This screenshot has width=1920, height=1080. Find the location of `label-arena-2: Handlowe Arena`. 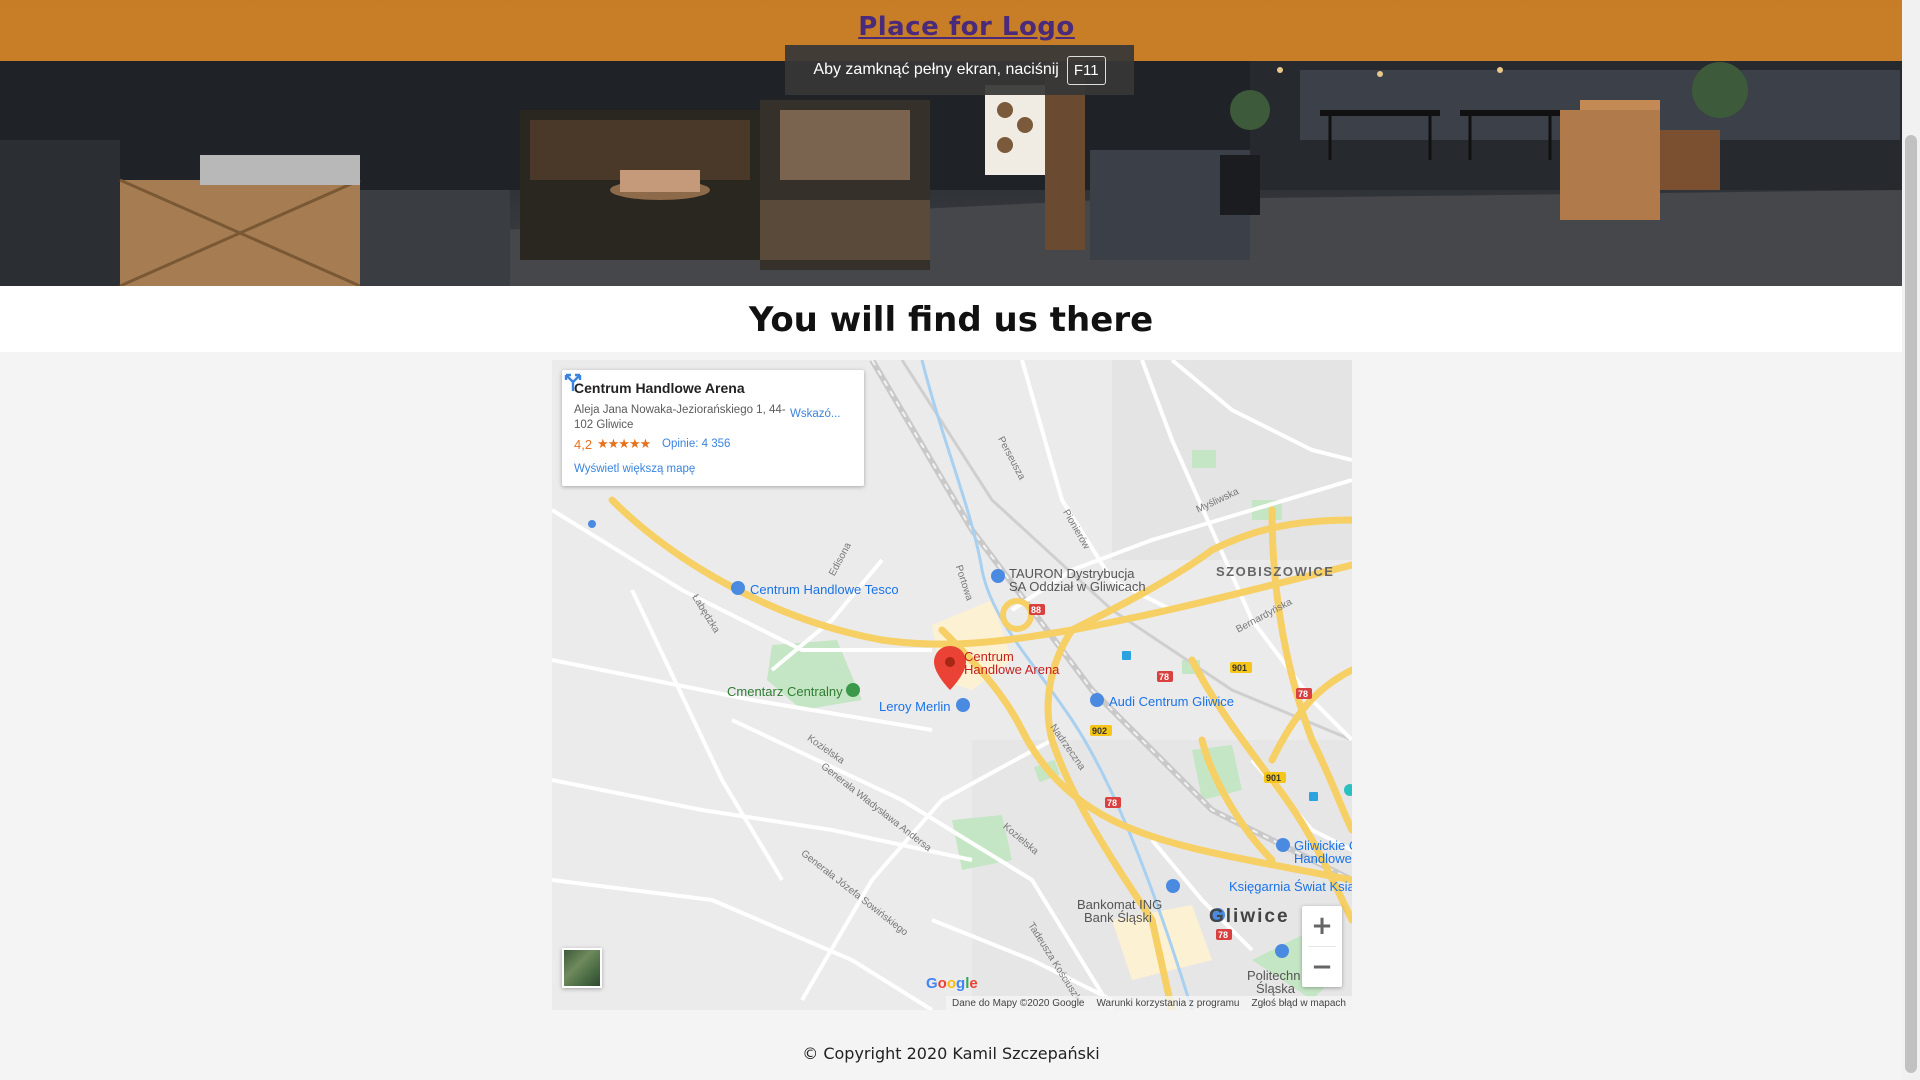

label-arena-2: Handlowe Arena is located at coordinates (1011, 670).